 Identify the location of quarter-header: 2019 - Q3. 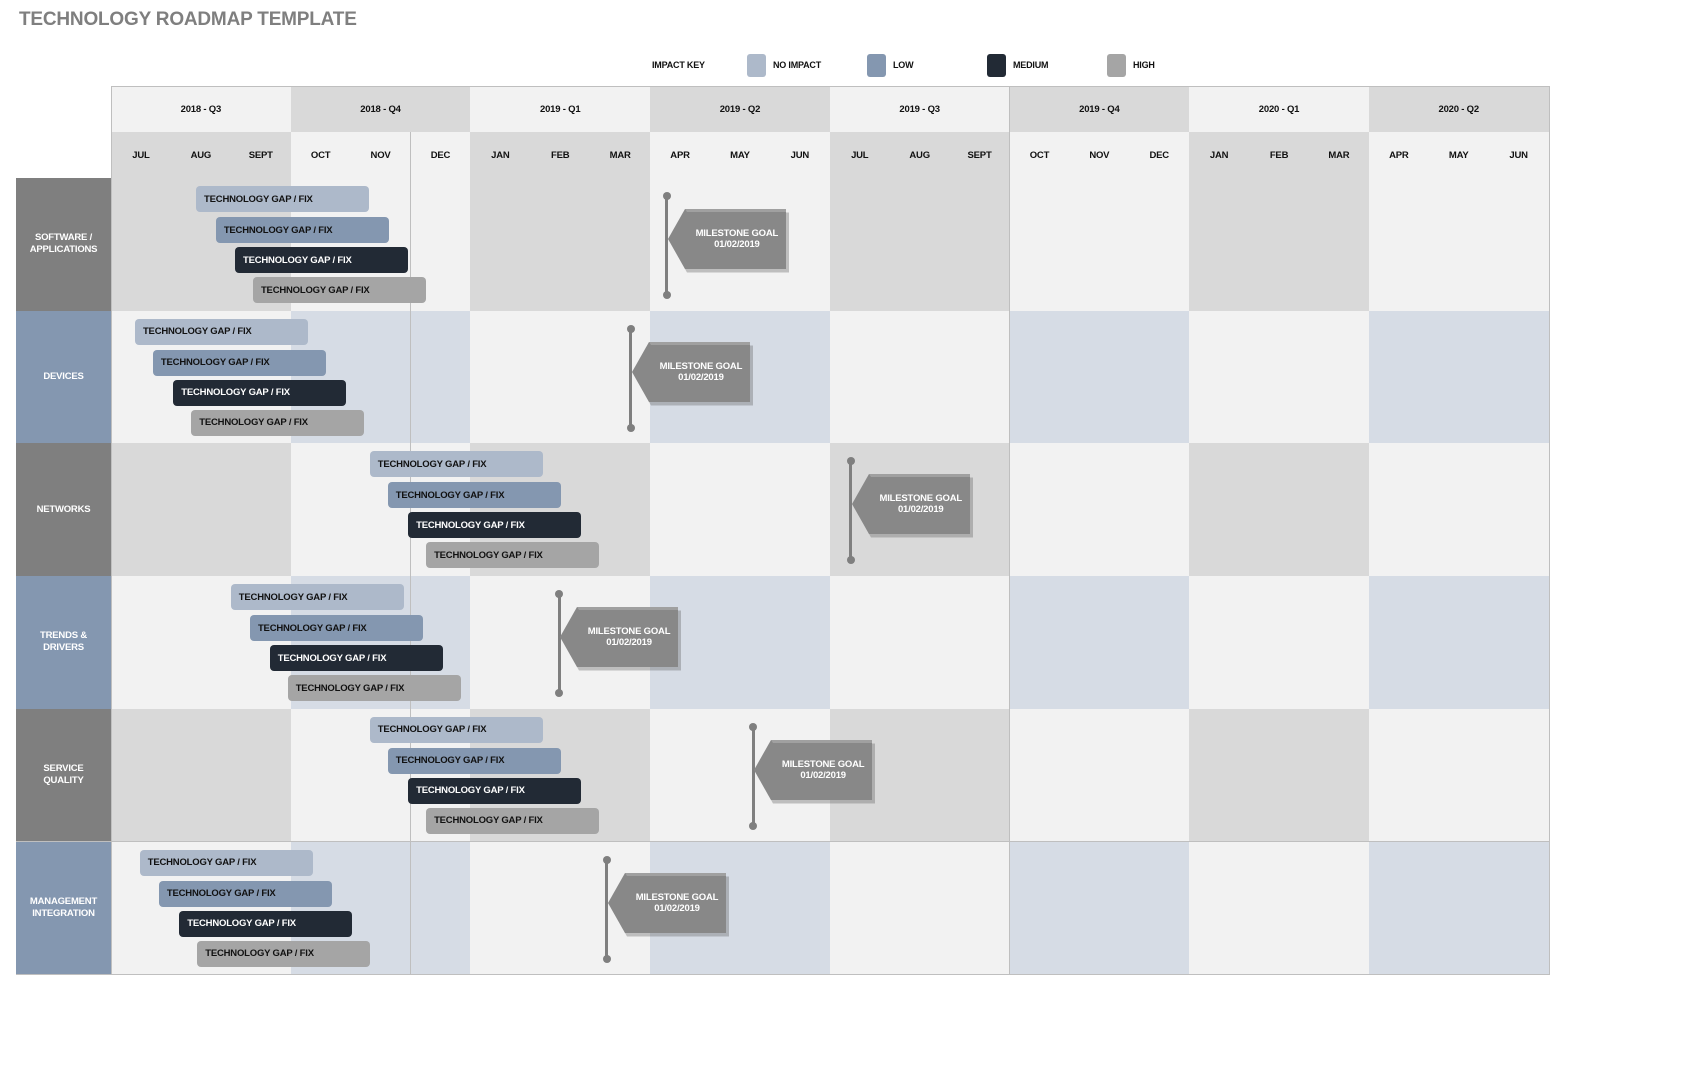
(920, 109).